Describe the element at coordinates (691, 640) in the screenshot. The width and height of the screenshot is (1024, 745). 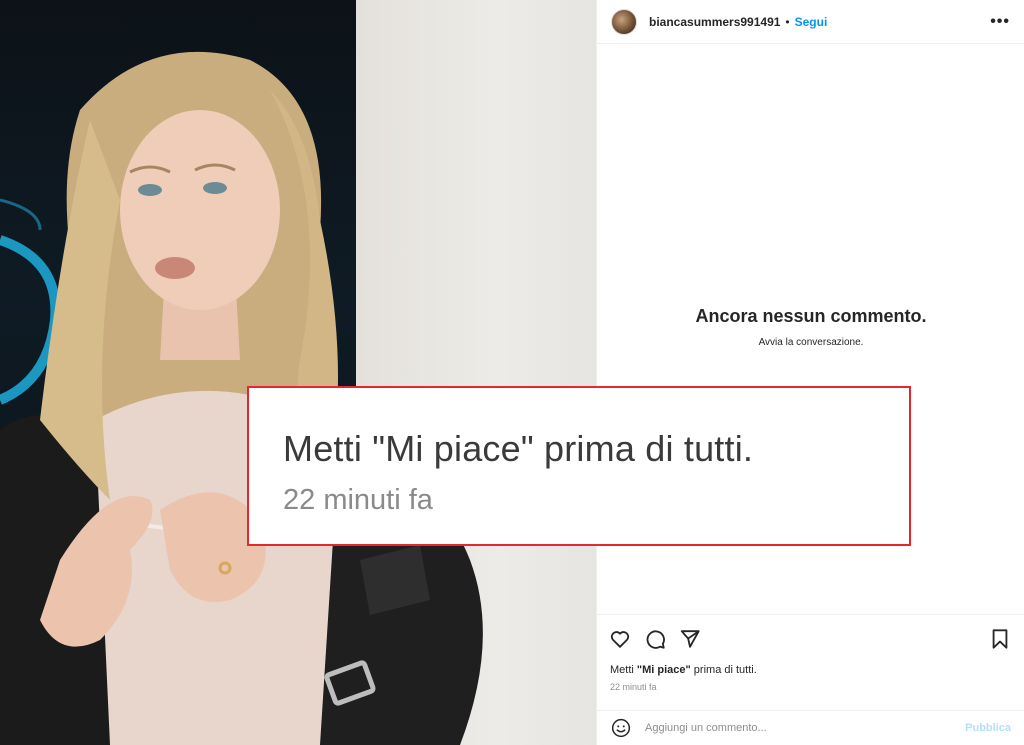
I see `send-icon` at that location.